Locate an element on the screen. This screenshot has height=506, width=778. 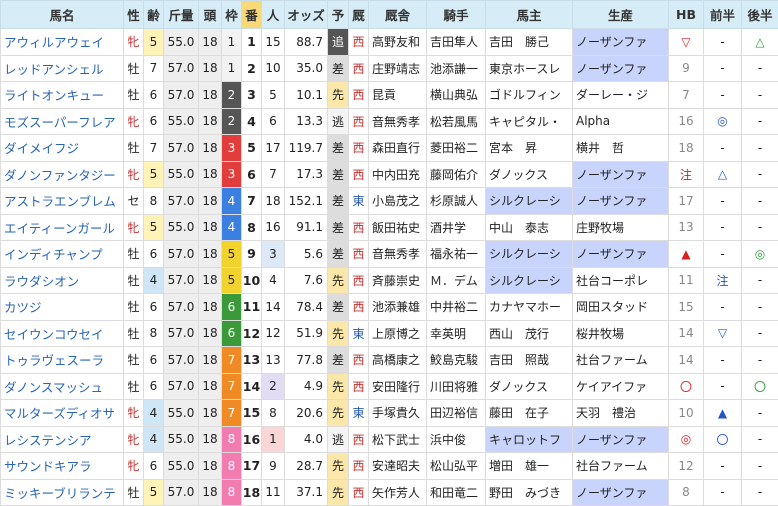
col-sex: 性 is located at coordinates (134, 15).